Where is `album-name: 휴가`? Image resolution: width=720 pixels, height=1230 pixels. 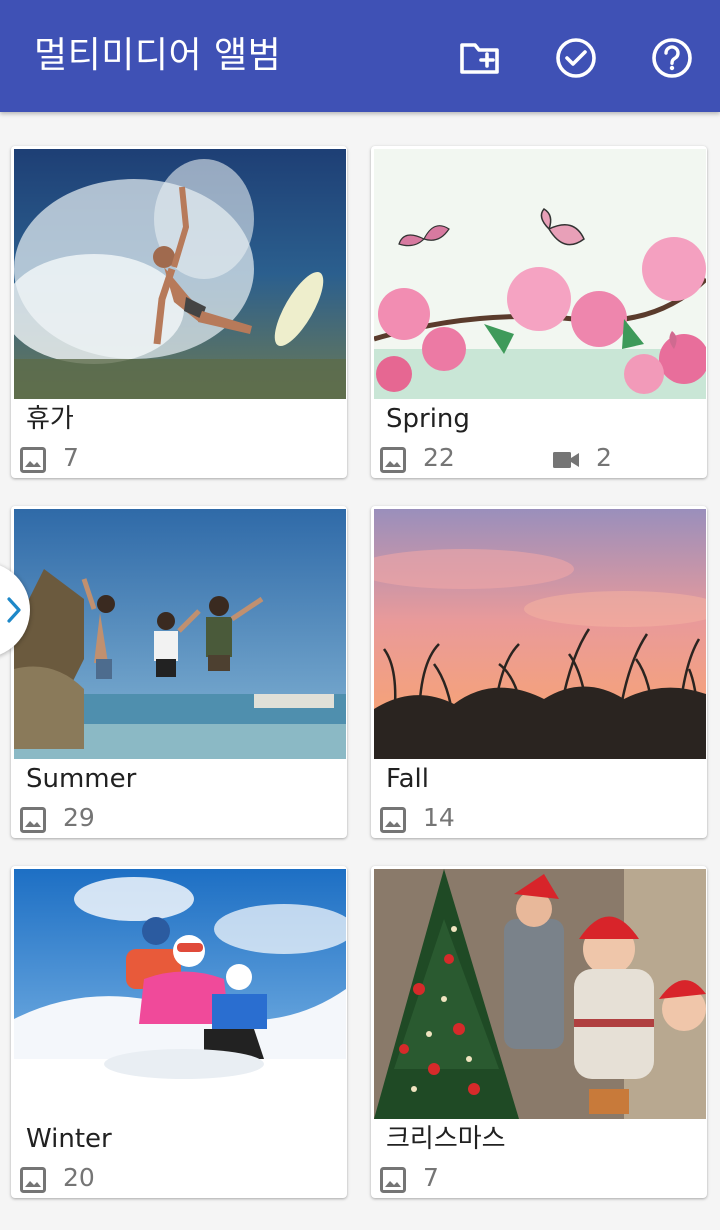 album-name: 휴가 is located at coordinates (50, 419).